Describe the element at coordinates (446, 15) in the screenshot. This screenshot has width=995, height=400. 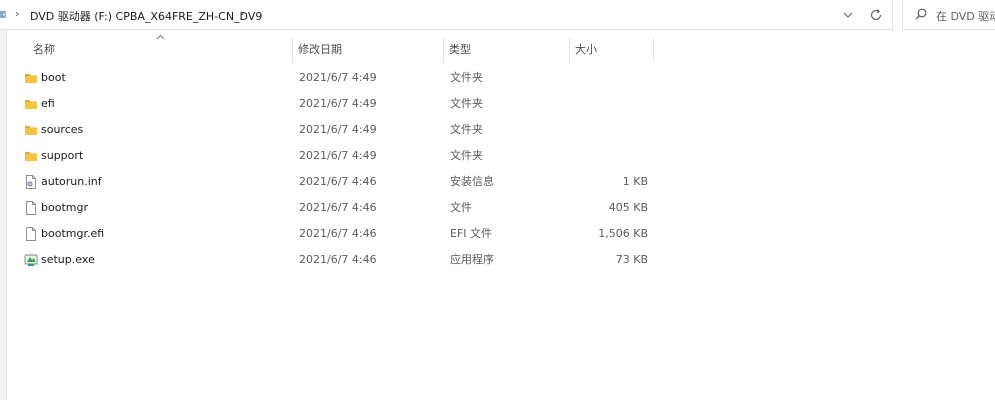
I see `address-bar: › DVD 驱动器 (F:) CPBA_X64FRE_ZH-CN_DV9 ›` at that location.